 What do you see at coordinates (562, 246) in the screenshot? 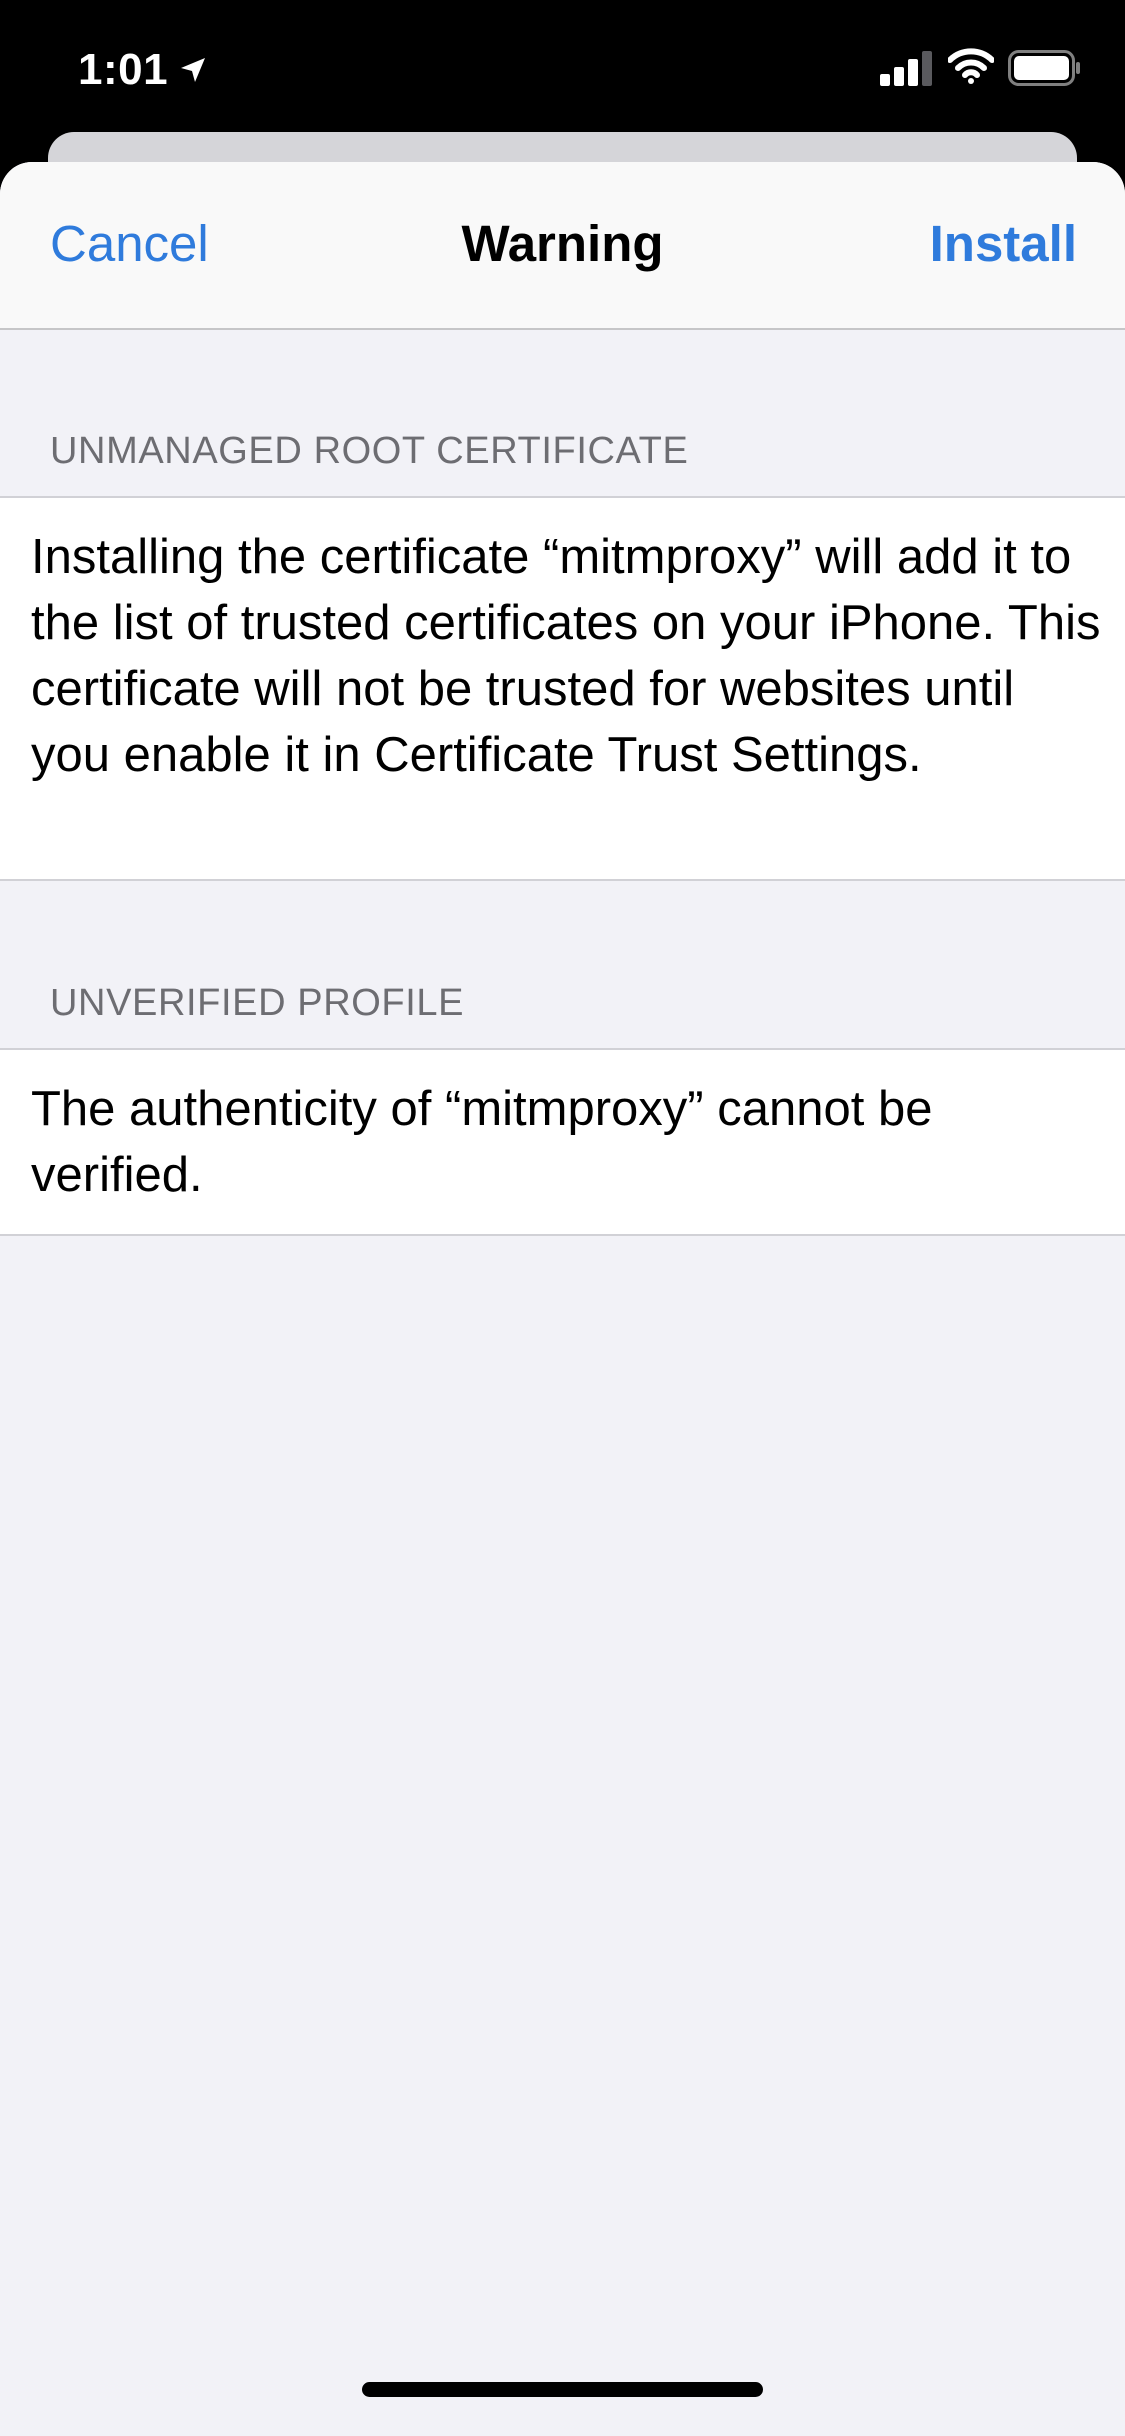
I see `navigation-bar: Cancel Warning Install` at bounding box center [562, 246].